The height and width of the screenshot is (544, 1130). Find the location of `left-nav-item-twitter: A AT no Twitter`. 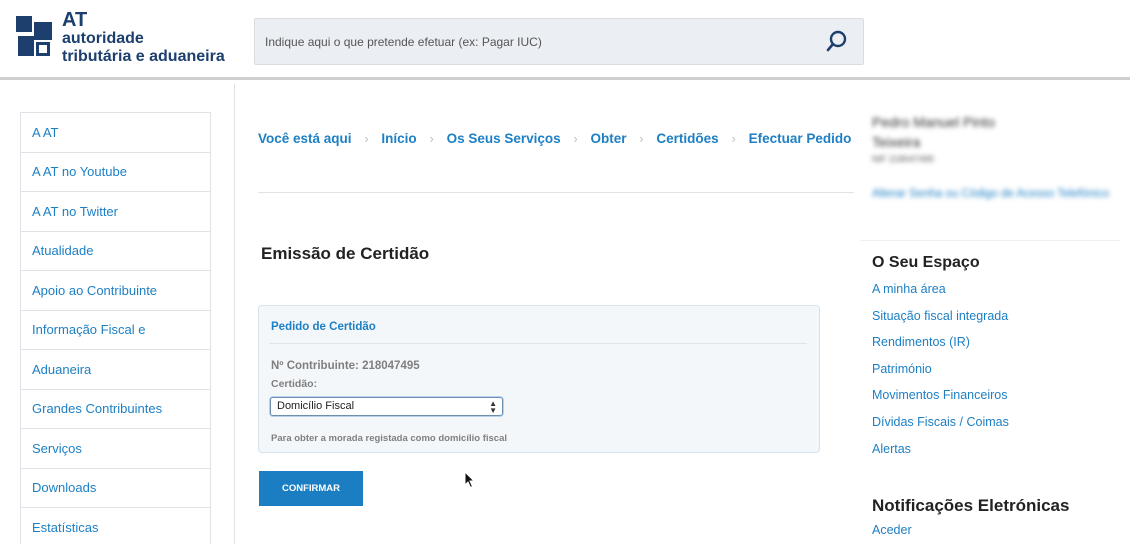

left-nav-item-twitter: A AT no Twitter is located at coordinates (115, 212).